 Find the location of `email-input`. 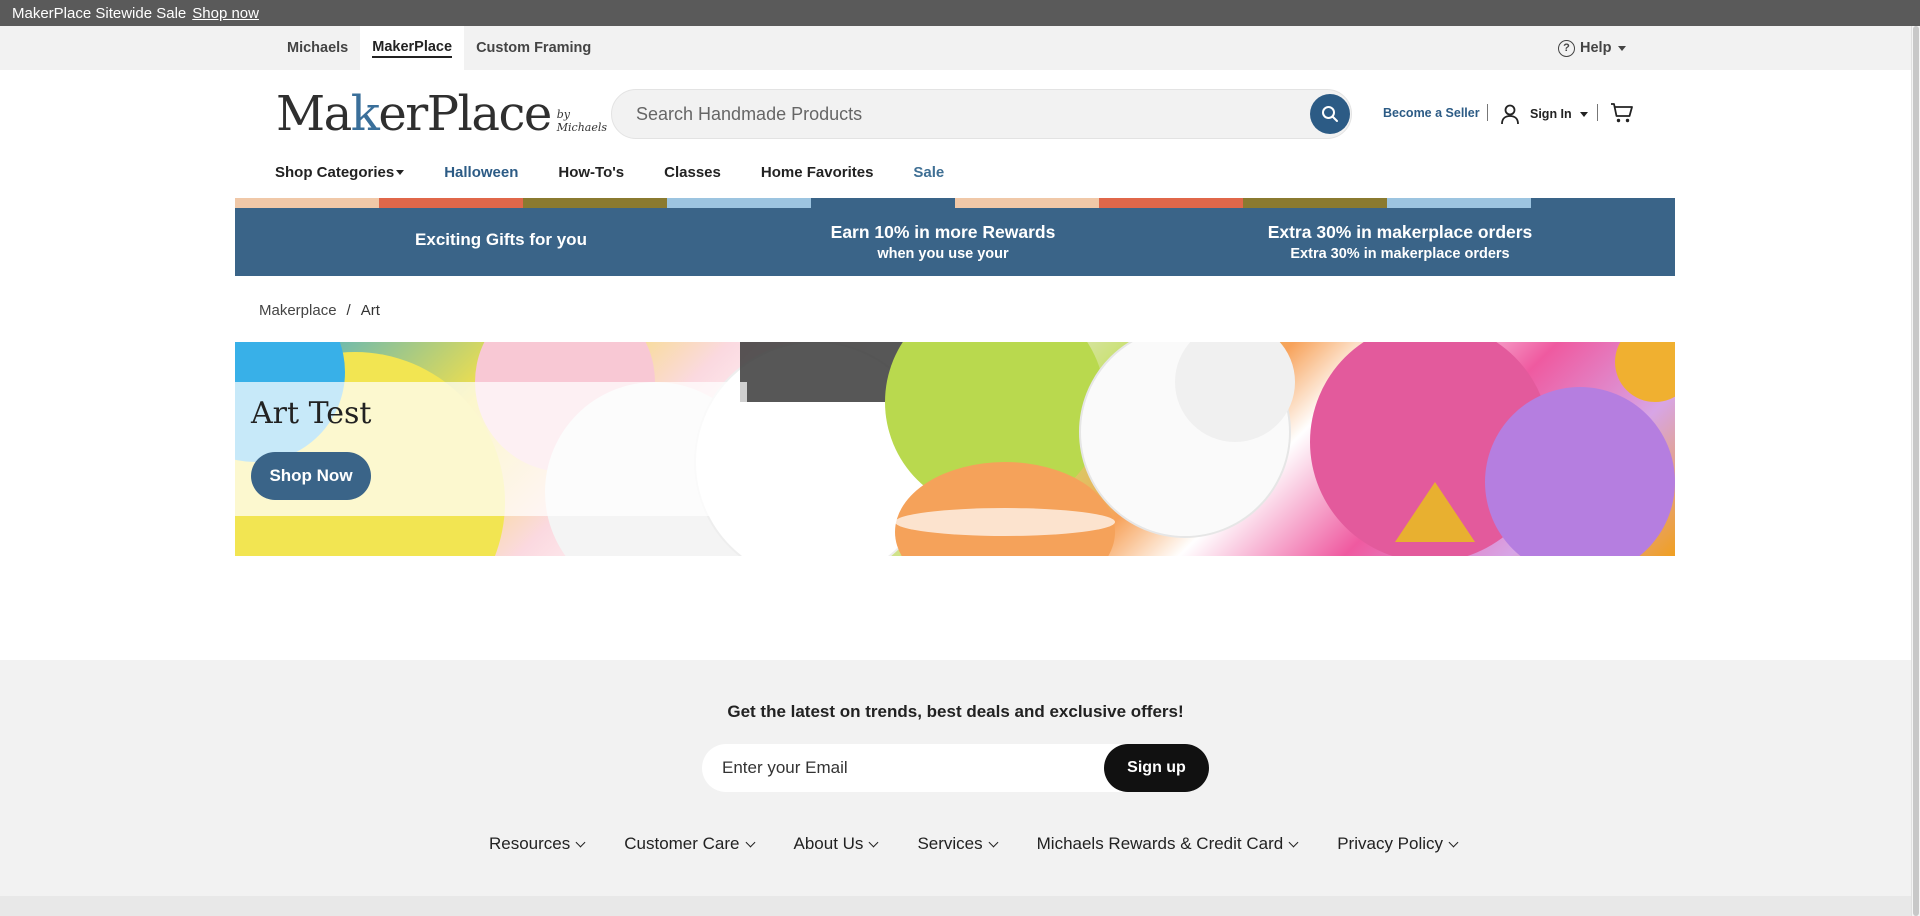

email-input is located at coordinates (902, 768).